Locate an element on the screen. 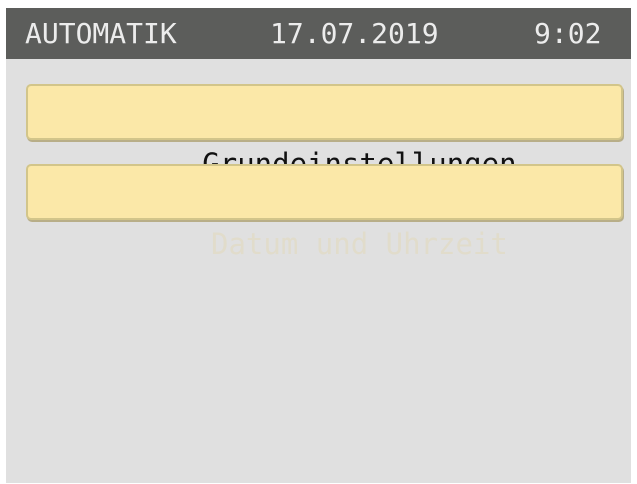  mode-label: AUTOMATIK is located at coordinates (101, 33).